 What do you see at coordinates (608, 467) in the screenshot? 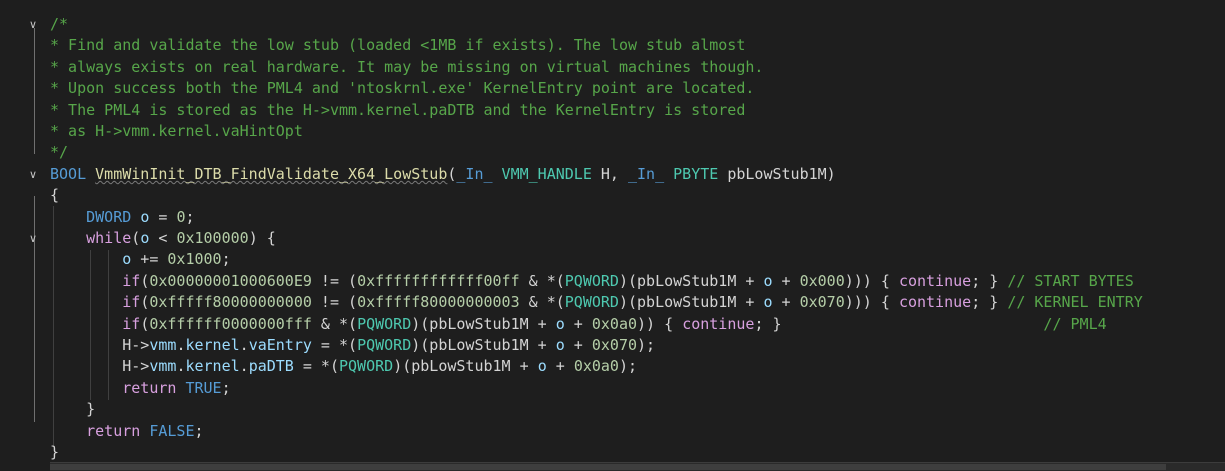
I see `scrollbar-thumb` at bounding box center [608, 467].